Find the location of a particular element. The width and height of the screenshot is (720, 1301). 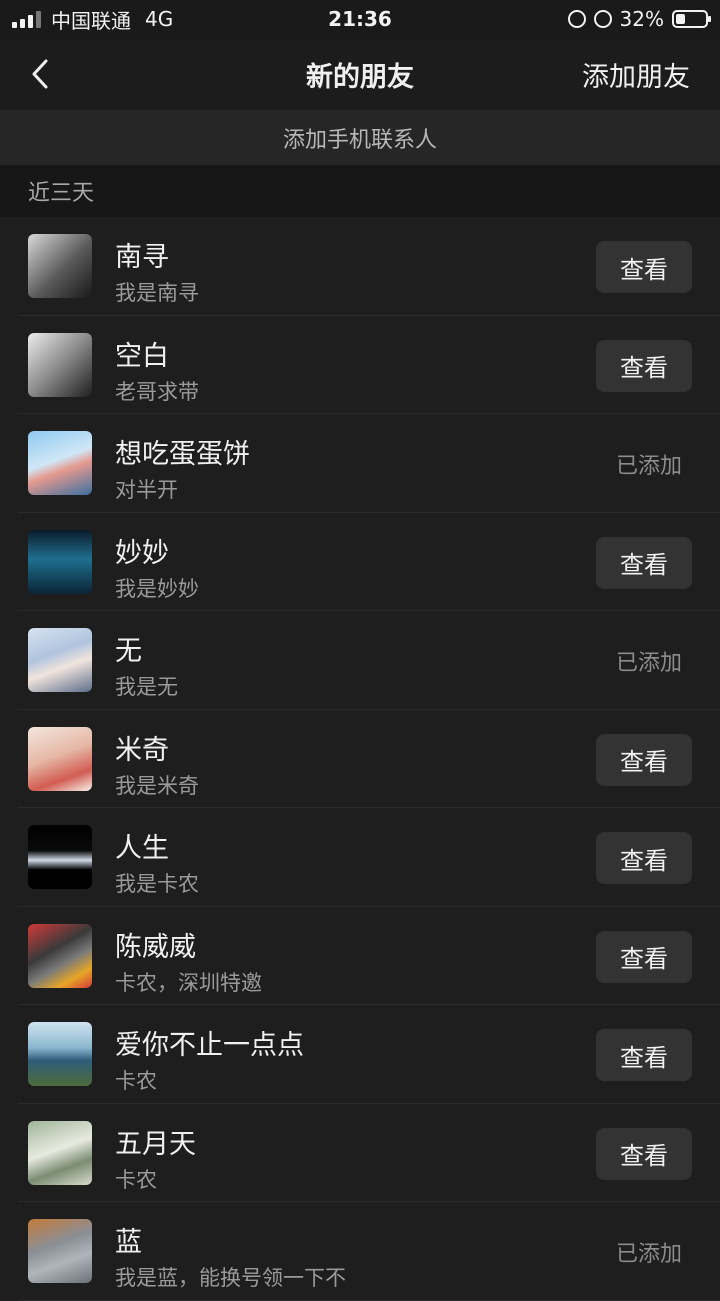

status-bar: 中国联通 4G 21:36 32% is located at coordinates (360, 19).